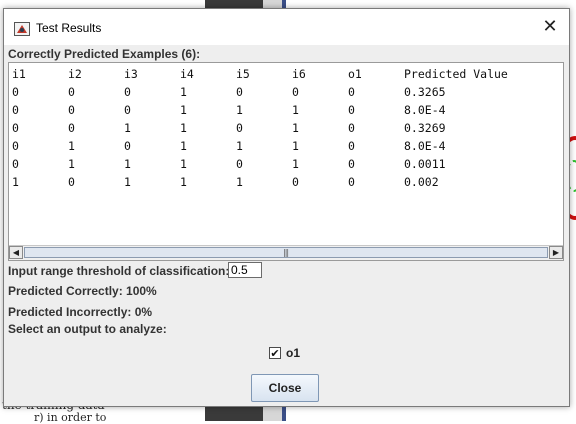 Image resolution: width=576 pixels, height=424 pixels. I want to click on scrollbar-thumb: |||, so click(286, 252).